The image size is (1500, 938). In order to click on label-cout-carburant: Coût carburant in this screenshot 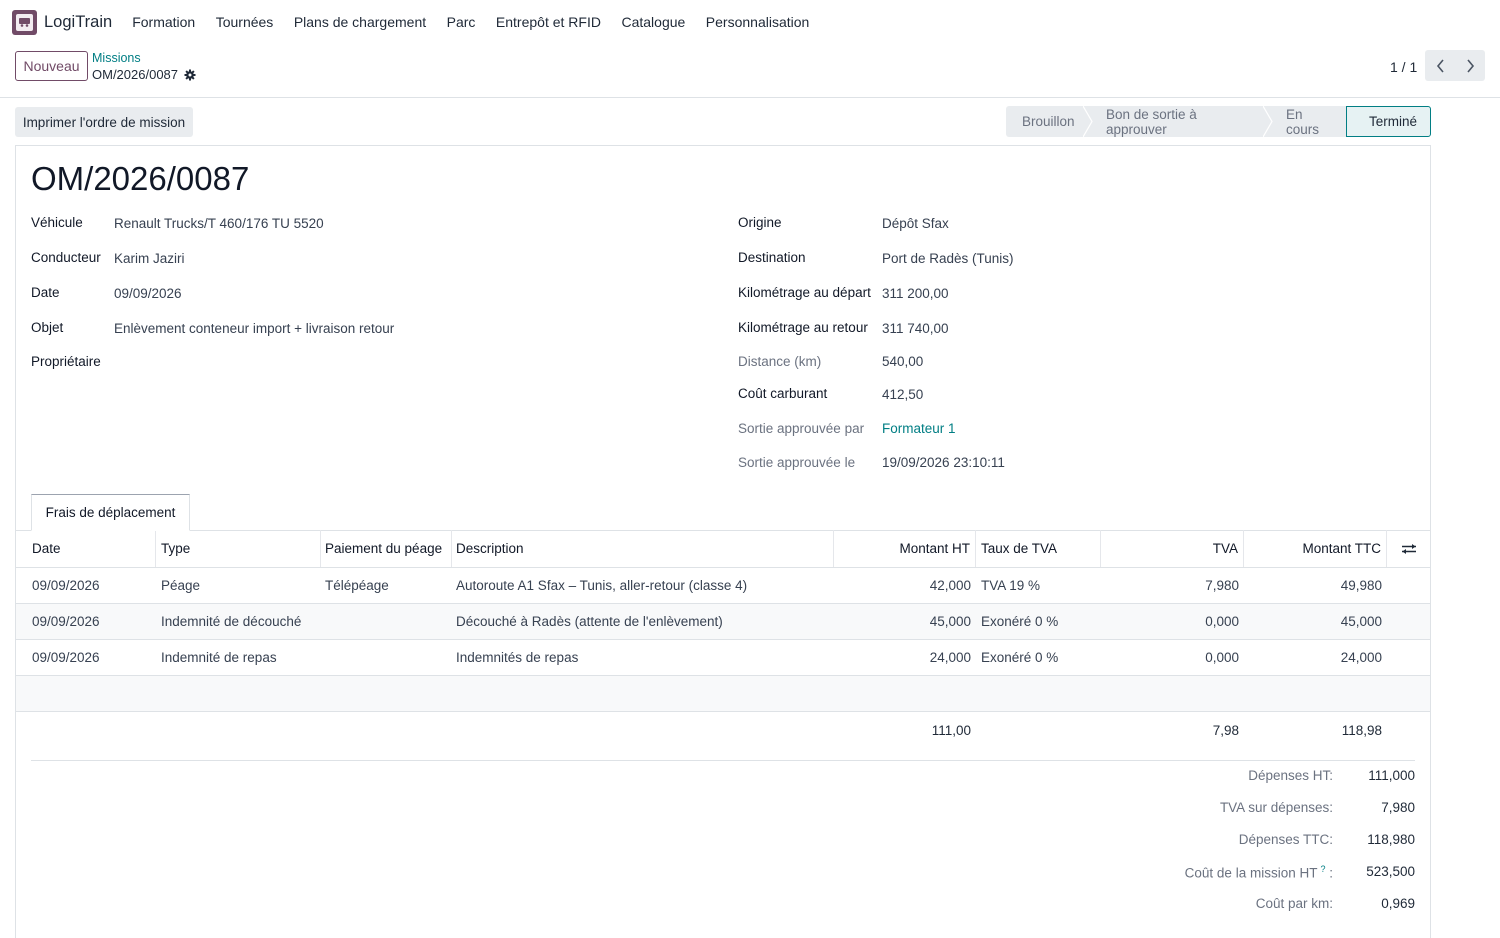, I will do `click(783, 393)`.